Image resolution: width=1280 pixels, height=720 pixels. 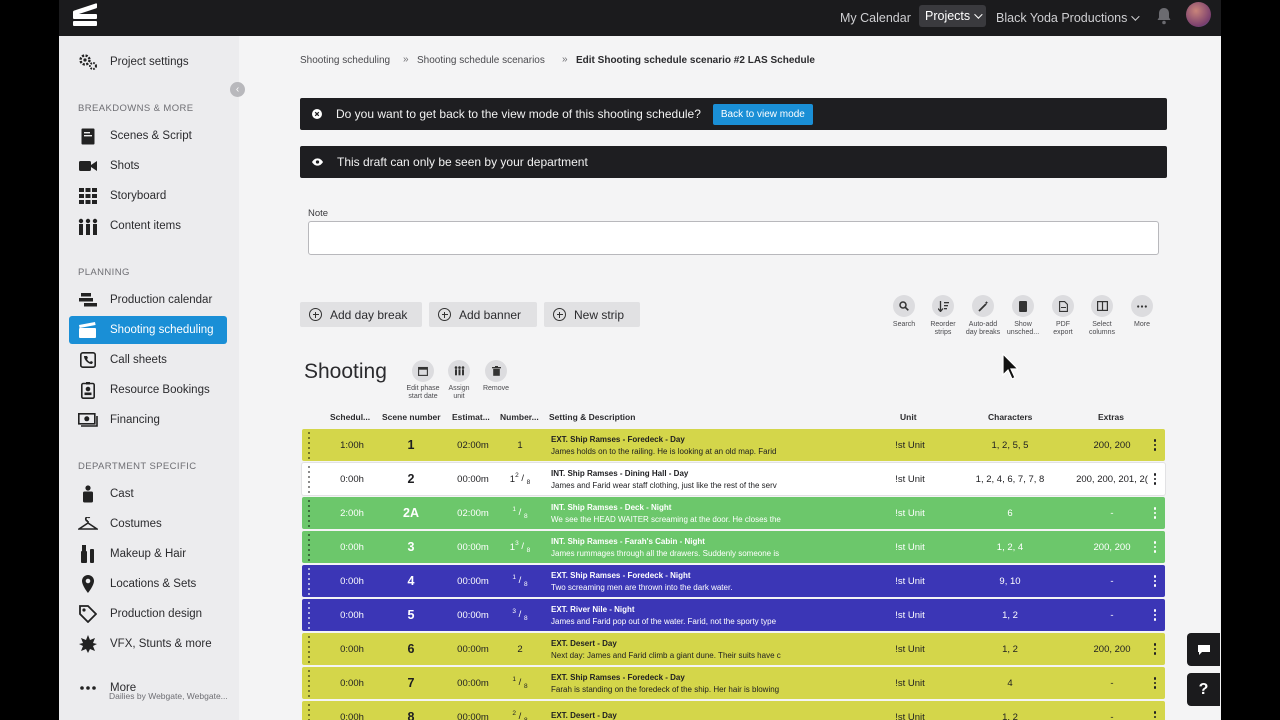 I want to click on auto-add-day-breaks-tool: Auto-add day breaks, so click(x=983, y=316).